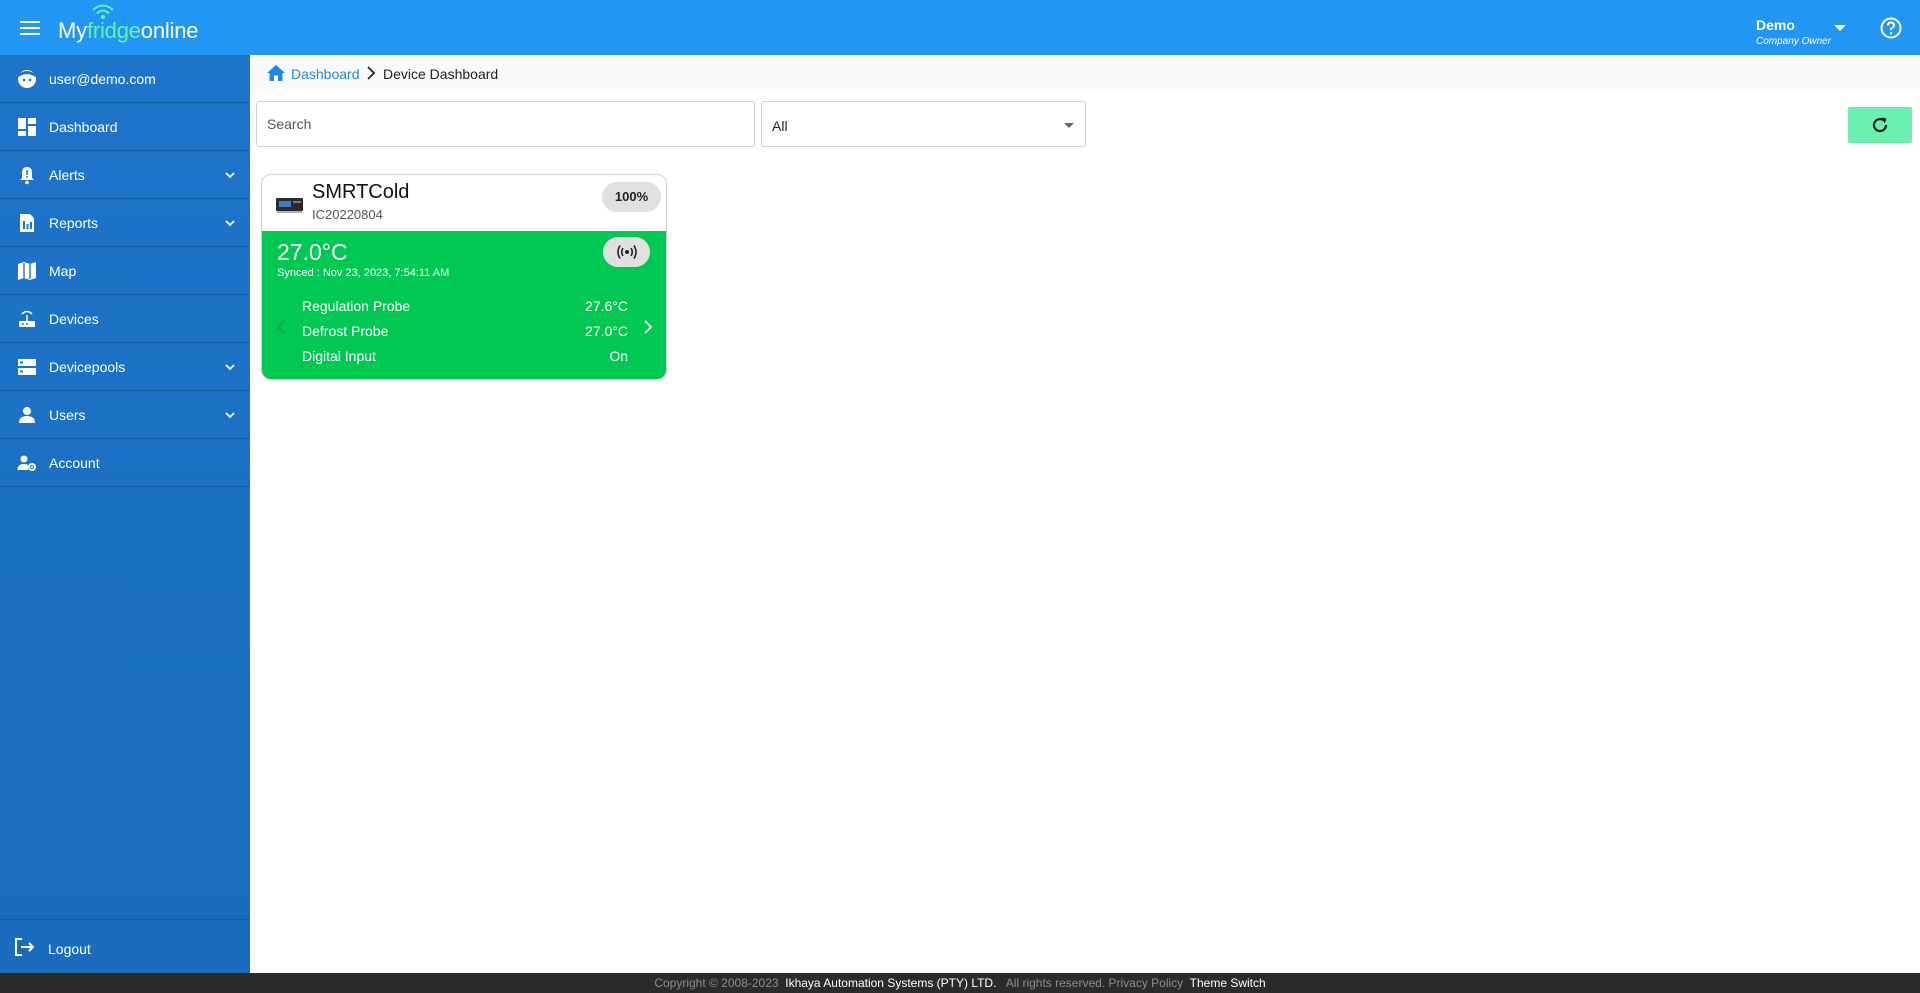 This screenshot has height=993, width=1920. I want to click on logo-prefix: My, so click(72, 30).